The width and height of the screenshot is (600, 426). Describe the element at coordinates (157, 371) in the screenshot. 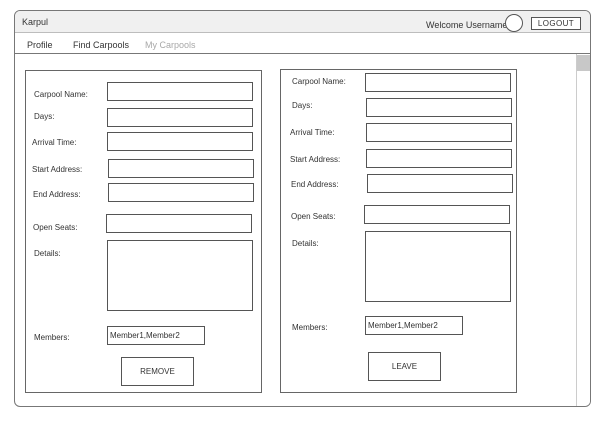

I see `remove-button: REMOVE` at that location.